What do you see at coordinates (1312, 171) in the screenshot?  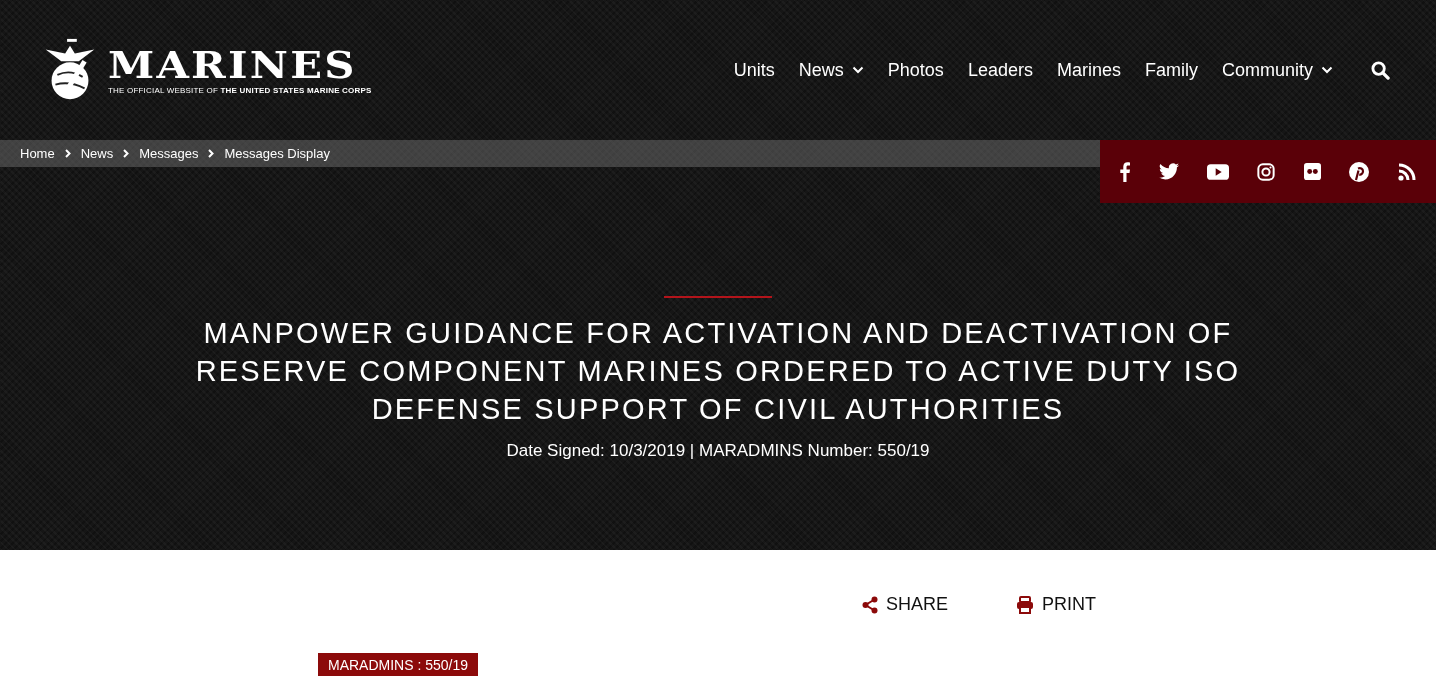 I see `two-dots-icon` at bounding box center [1312, 171].